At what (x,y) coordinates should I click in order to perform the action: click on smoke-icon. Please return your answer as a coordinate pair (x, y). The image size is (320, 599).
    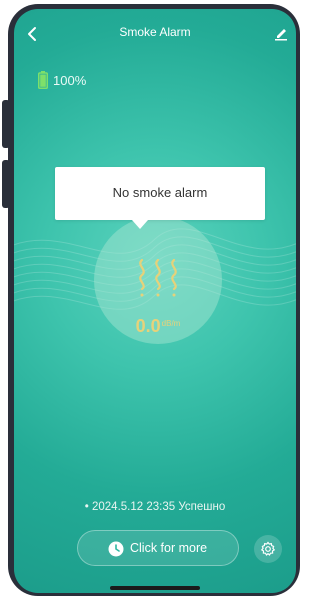
    Looking at the image, I should click on (158, 277).